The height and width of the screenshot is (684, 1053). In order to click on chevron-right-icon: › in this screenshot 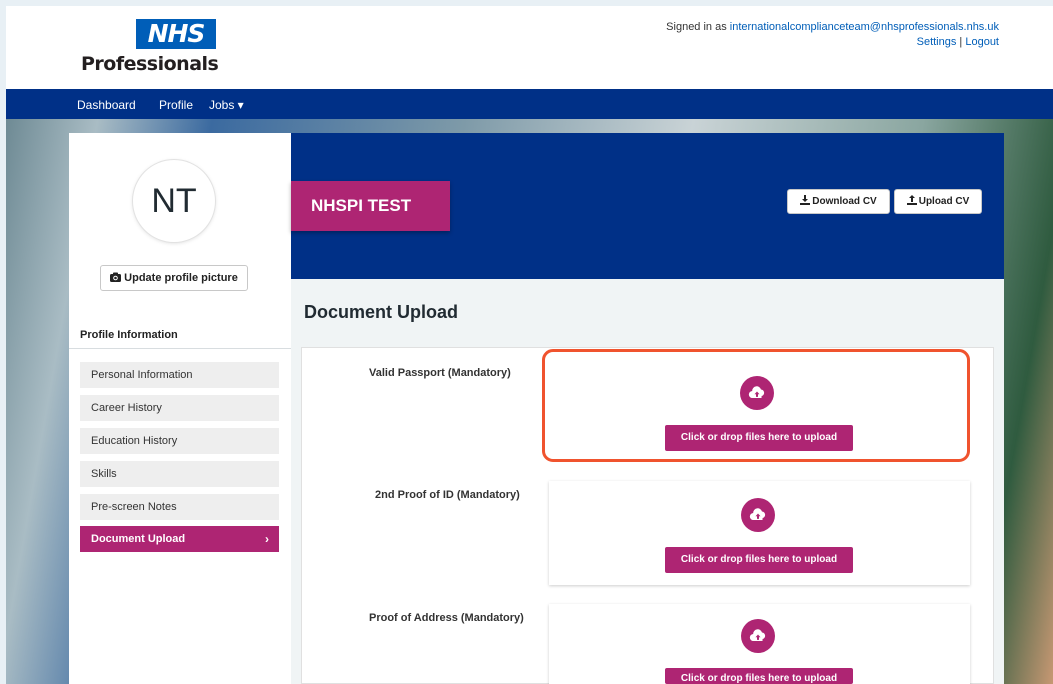, I will do `click(267, 539)`.